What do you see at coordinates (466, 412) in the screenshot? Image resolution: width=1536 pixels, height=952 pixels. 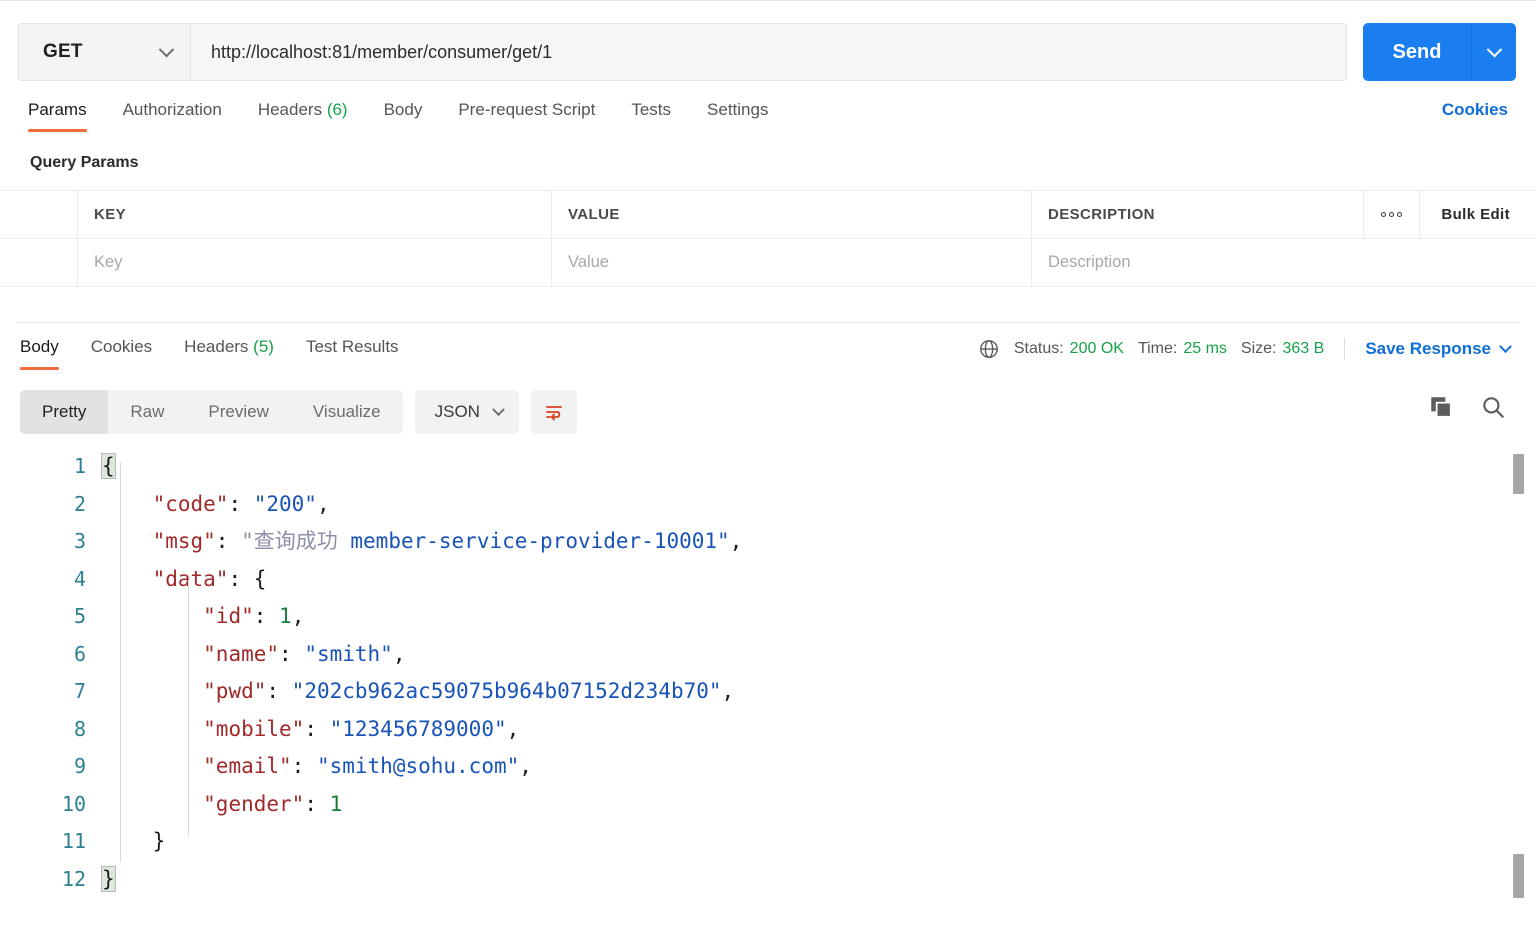 I see `response-format-select: JSON` at bounding box center [466, 412].